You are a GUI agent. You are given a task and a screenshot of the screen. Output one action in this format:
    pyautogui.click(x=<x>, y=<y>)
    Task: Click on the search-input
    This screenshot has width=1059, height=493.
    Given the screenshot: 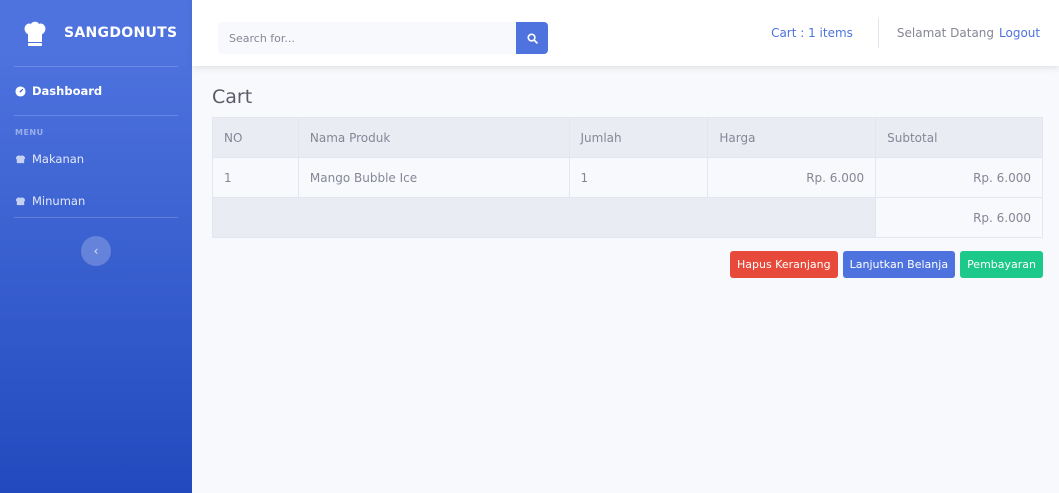 What is the action you would take?
    pyautogui.click(x=367, y=38)
    